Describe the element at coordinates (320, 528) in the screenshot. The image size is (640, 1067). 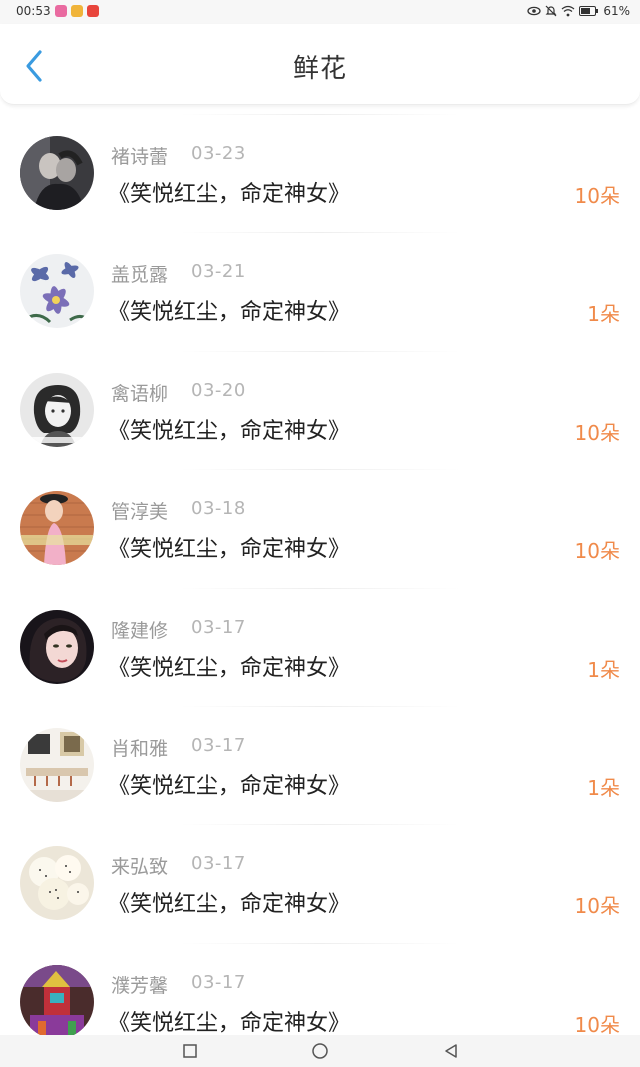
I see `list-item: 管淳美 03-18 《笑悦红尘，命定神女》 10朵` at that location.